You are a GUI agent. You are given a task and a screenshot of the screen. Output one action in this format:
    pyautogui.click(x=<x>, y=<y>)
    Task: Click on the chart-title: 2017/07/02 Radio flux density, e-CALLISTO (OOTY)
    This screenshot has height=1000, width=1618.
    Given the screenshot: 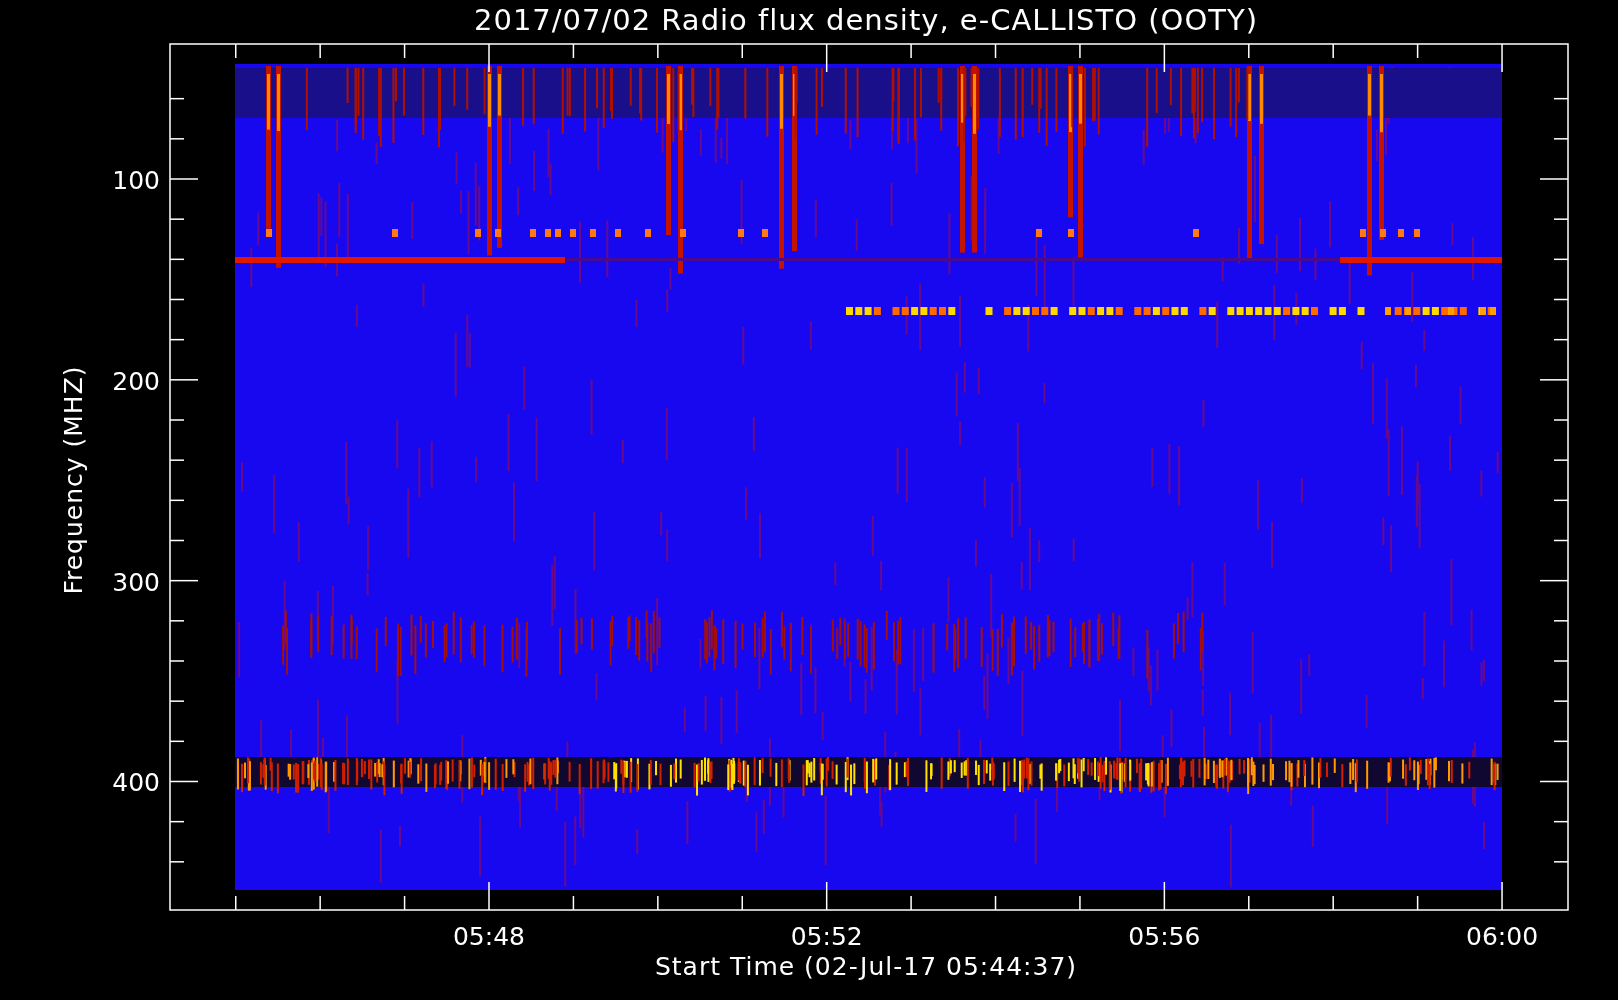 What is the action you would take?
    pyautogui.click(x=866, y=20)
    